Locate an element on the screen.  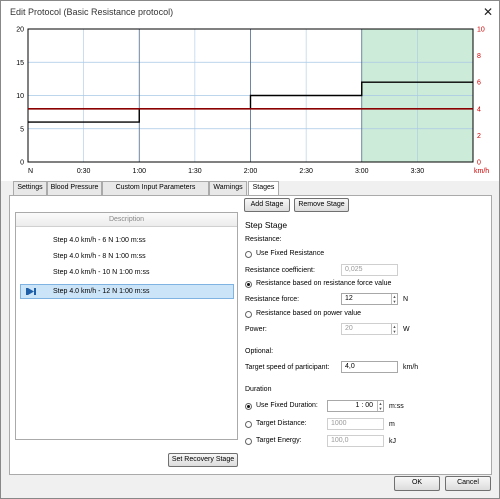
power-unit: W is located at coordinates (406, 329).